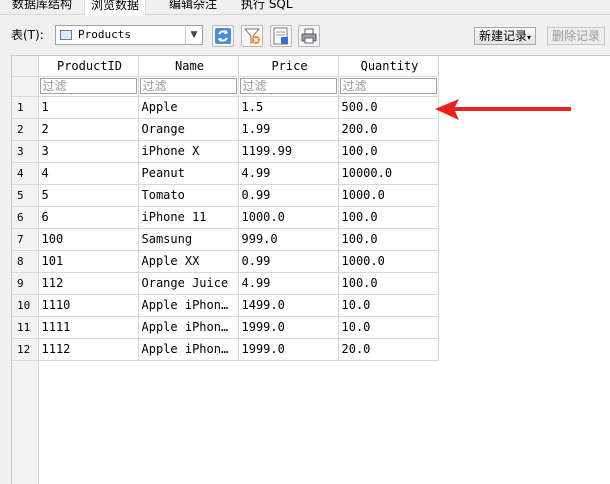 The width and height of the screenshot is (610, 484). What do you see at coordinates (193, 35) in the screenshot?
I see `chevron-down-icon: ▼` at bounding box center [193, 35].